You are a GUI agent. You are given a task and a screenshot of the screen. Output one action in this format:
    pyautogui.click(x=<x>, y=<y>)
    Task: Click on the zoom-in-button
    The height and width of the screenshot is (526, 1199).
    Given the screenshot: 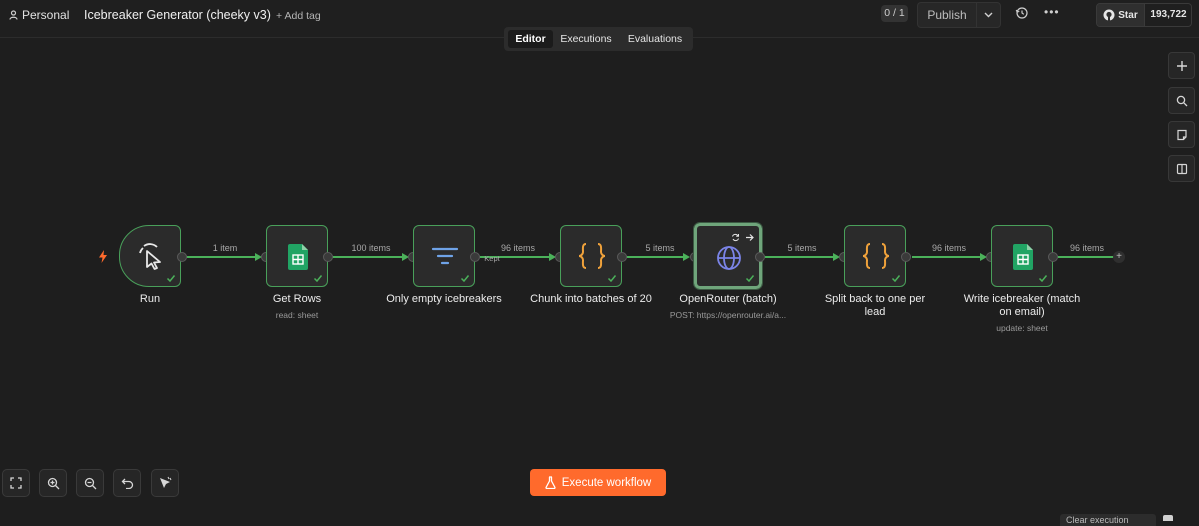 What is the action you would take?
    pyautogui.click(x=53, y=483)
    